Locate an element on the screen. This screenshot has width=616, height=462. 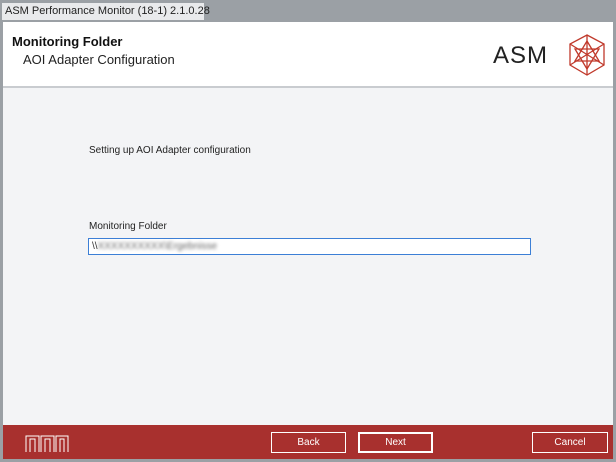
wizard-footer: Back Next Cancel is located at coordinates (308, 442).